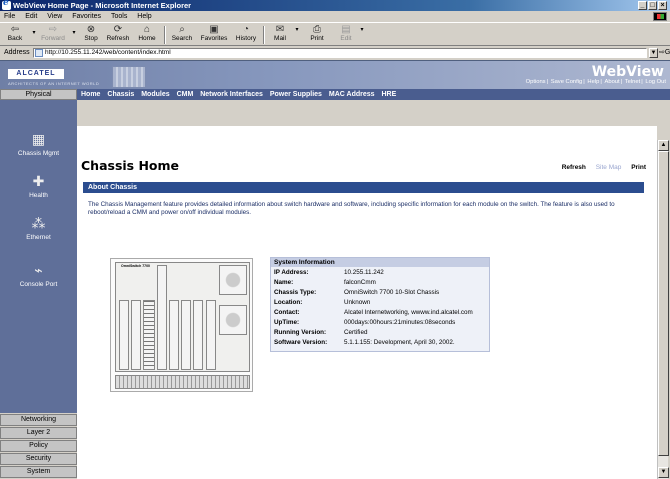 This screenshot has width=670, height=479. What do you see at coordinates (155, 94) in the screenshot?
I see `nav-modules: Modules` at bounding box center [155, 94].